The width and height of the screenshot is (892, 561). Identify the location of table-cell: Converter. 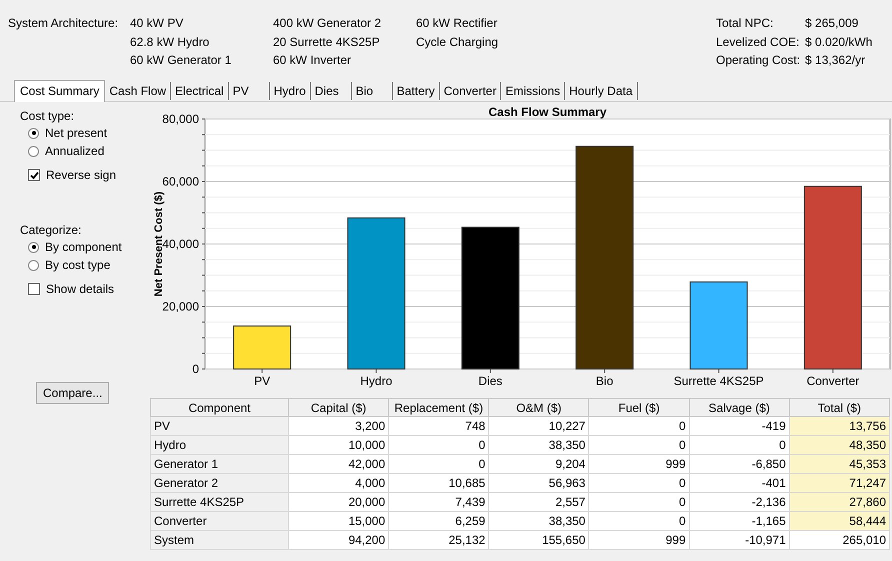
(219, 521).